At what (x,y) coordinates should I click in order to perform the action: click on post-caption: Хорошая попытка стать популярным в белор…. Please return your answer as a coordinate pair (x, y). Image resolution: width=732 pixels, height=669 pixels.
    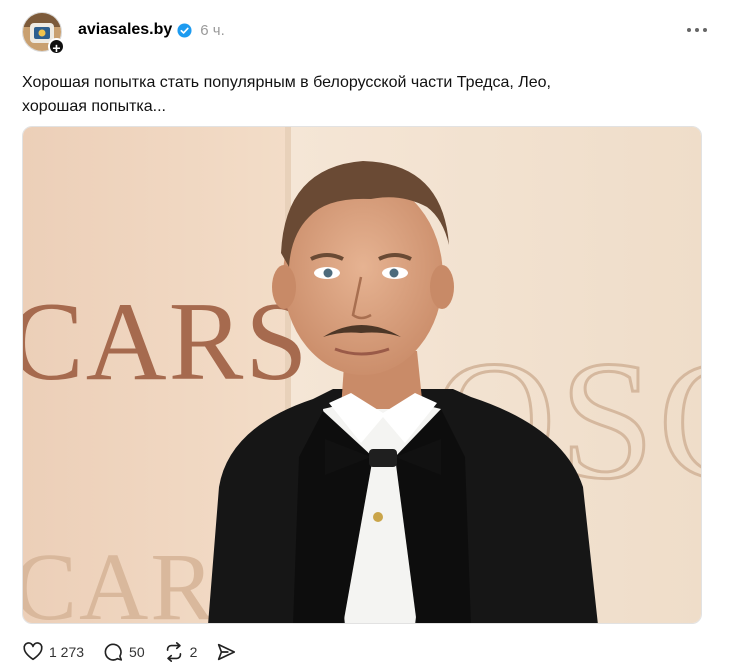
    Looking at the image, I should click on (367, 95).